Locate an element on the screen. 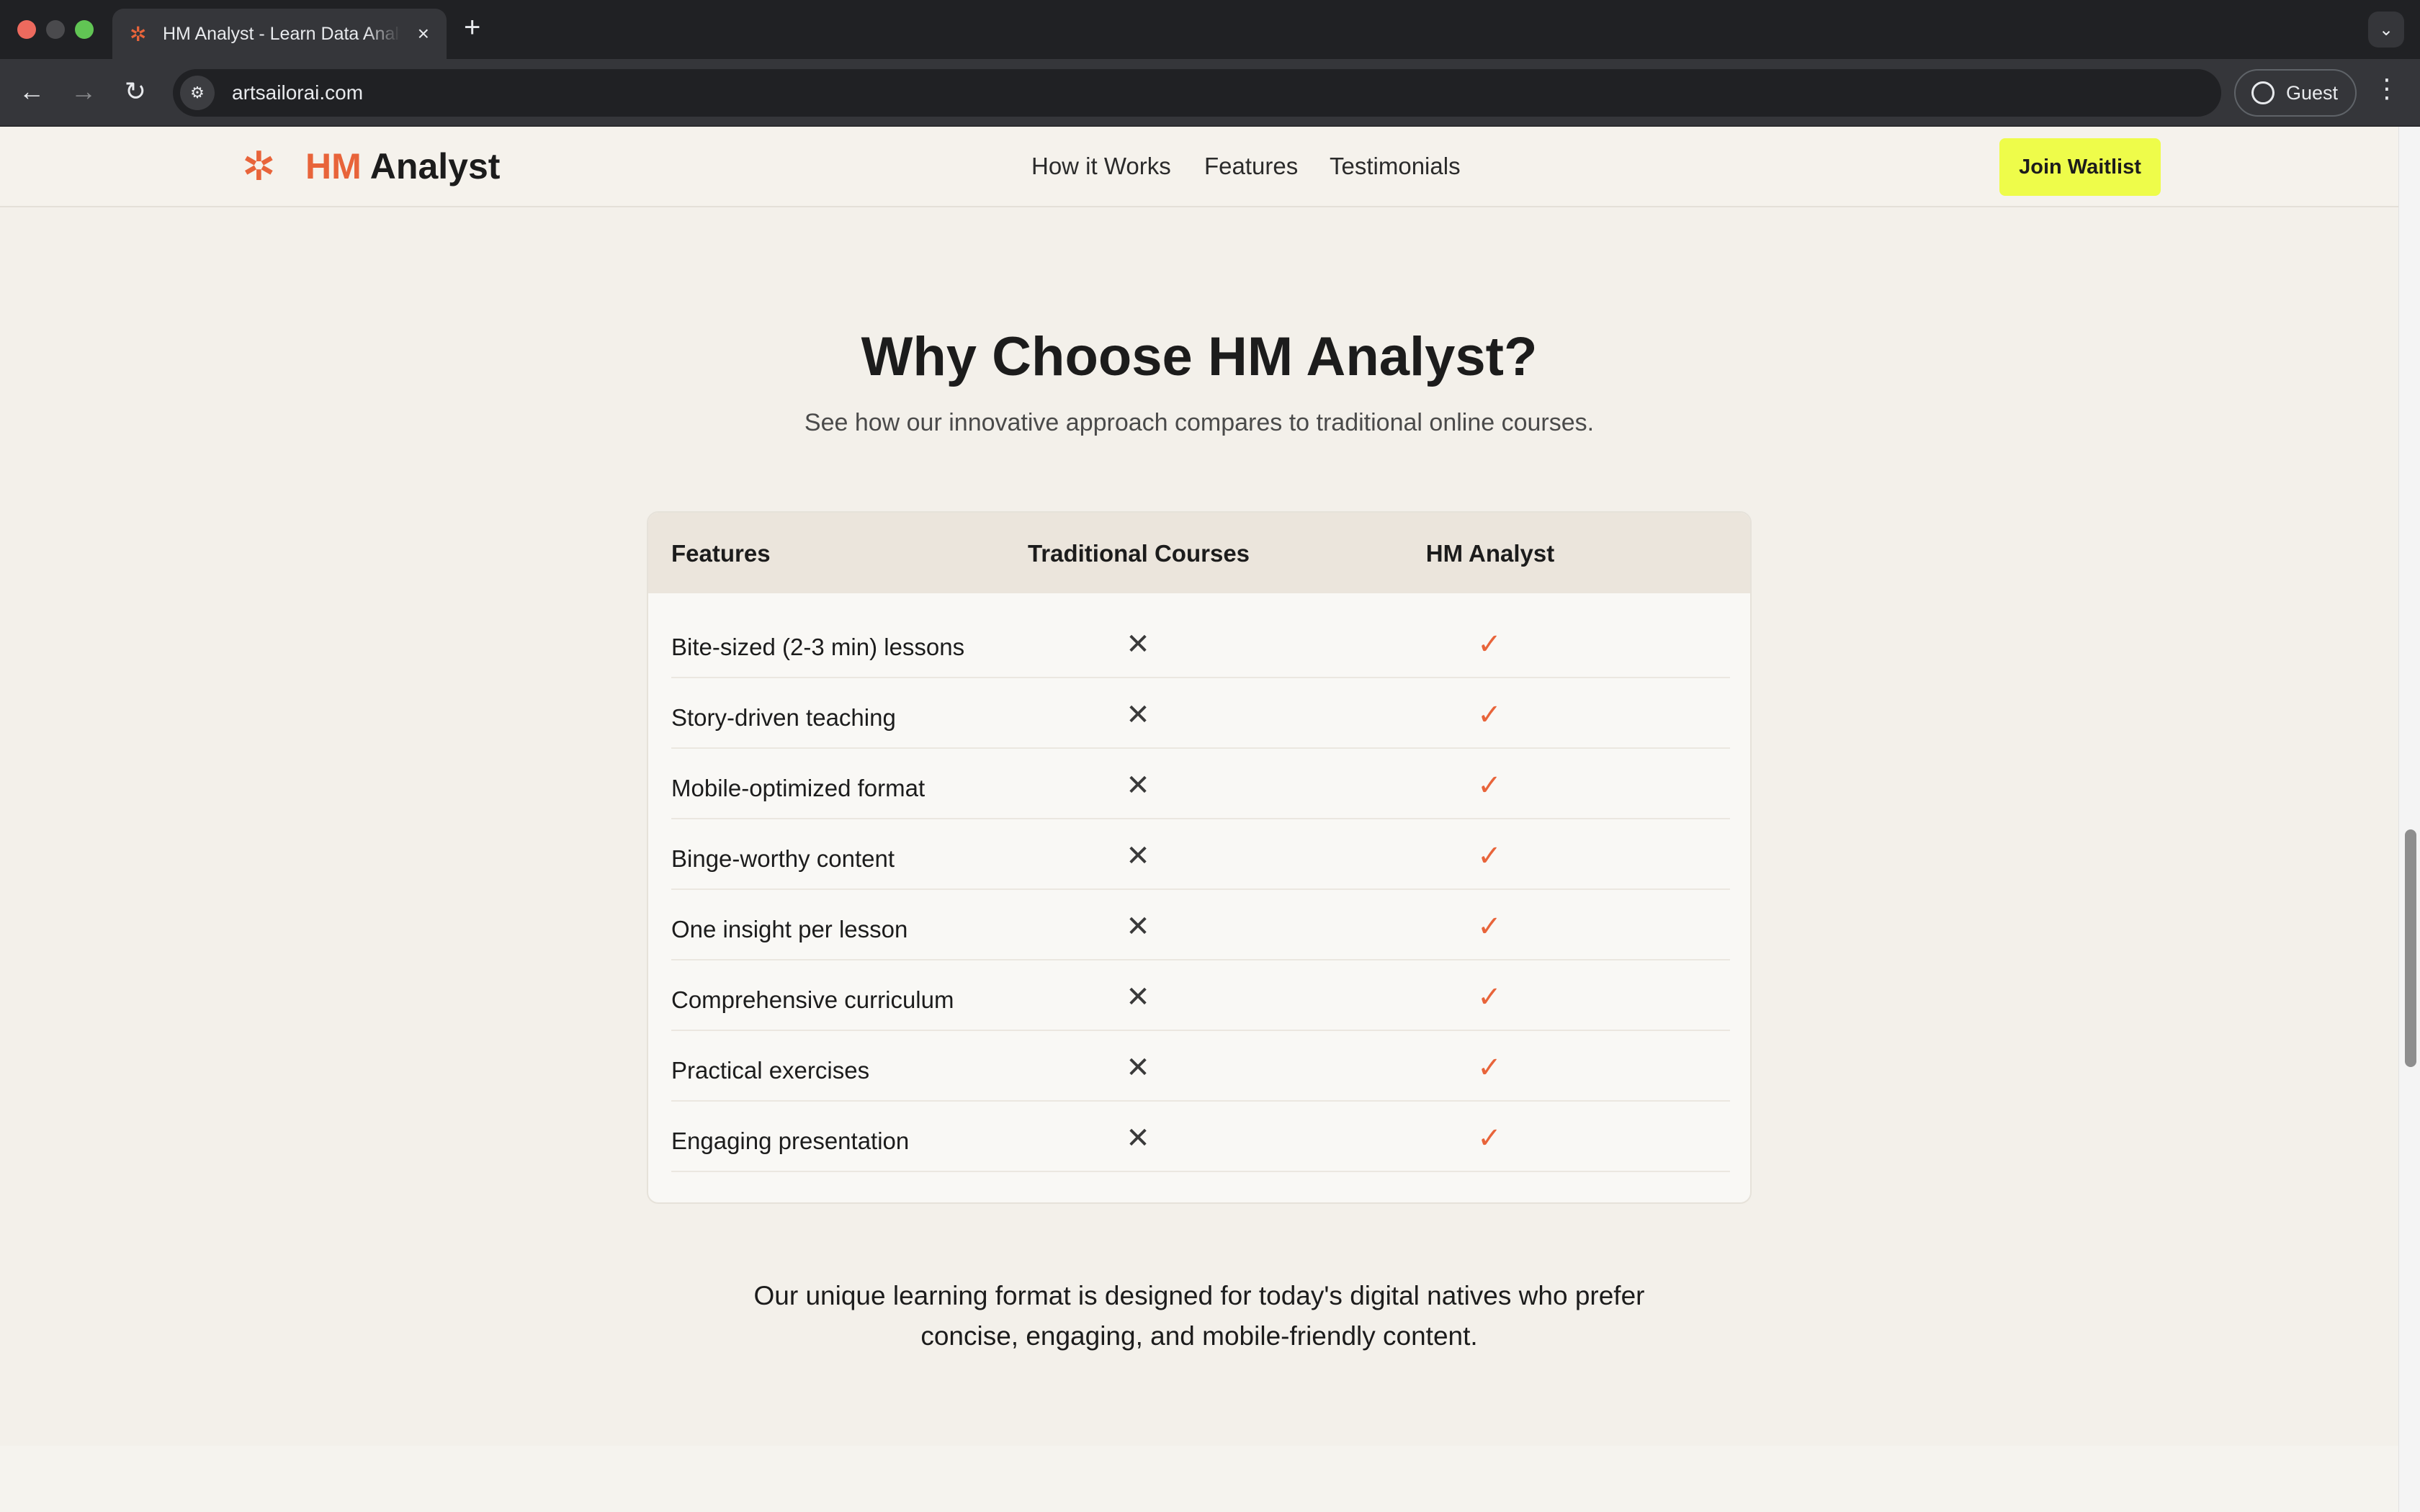 The width and height of the screenshot is (2420, 1512). feature-label: Binge-worthy content is located at coordinates (783, 858).